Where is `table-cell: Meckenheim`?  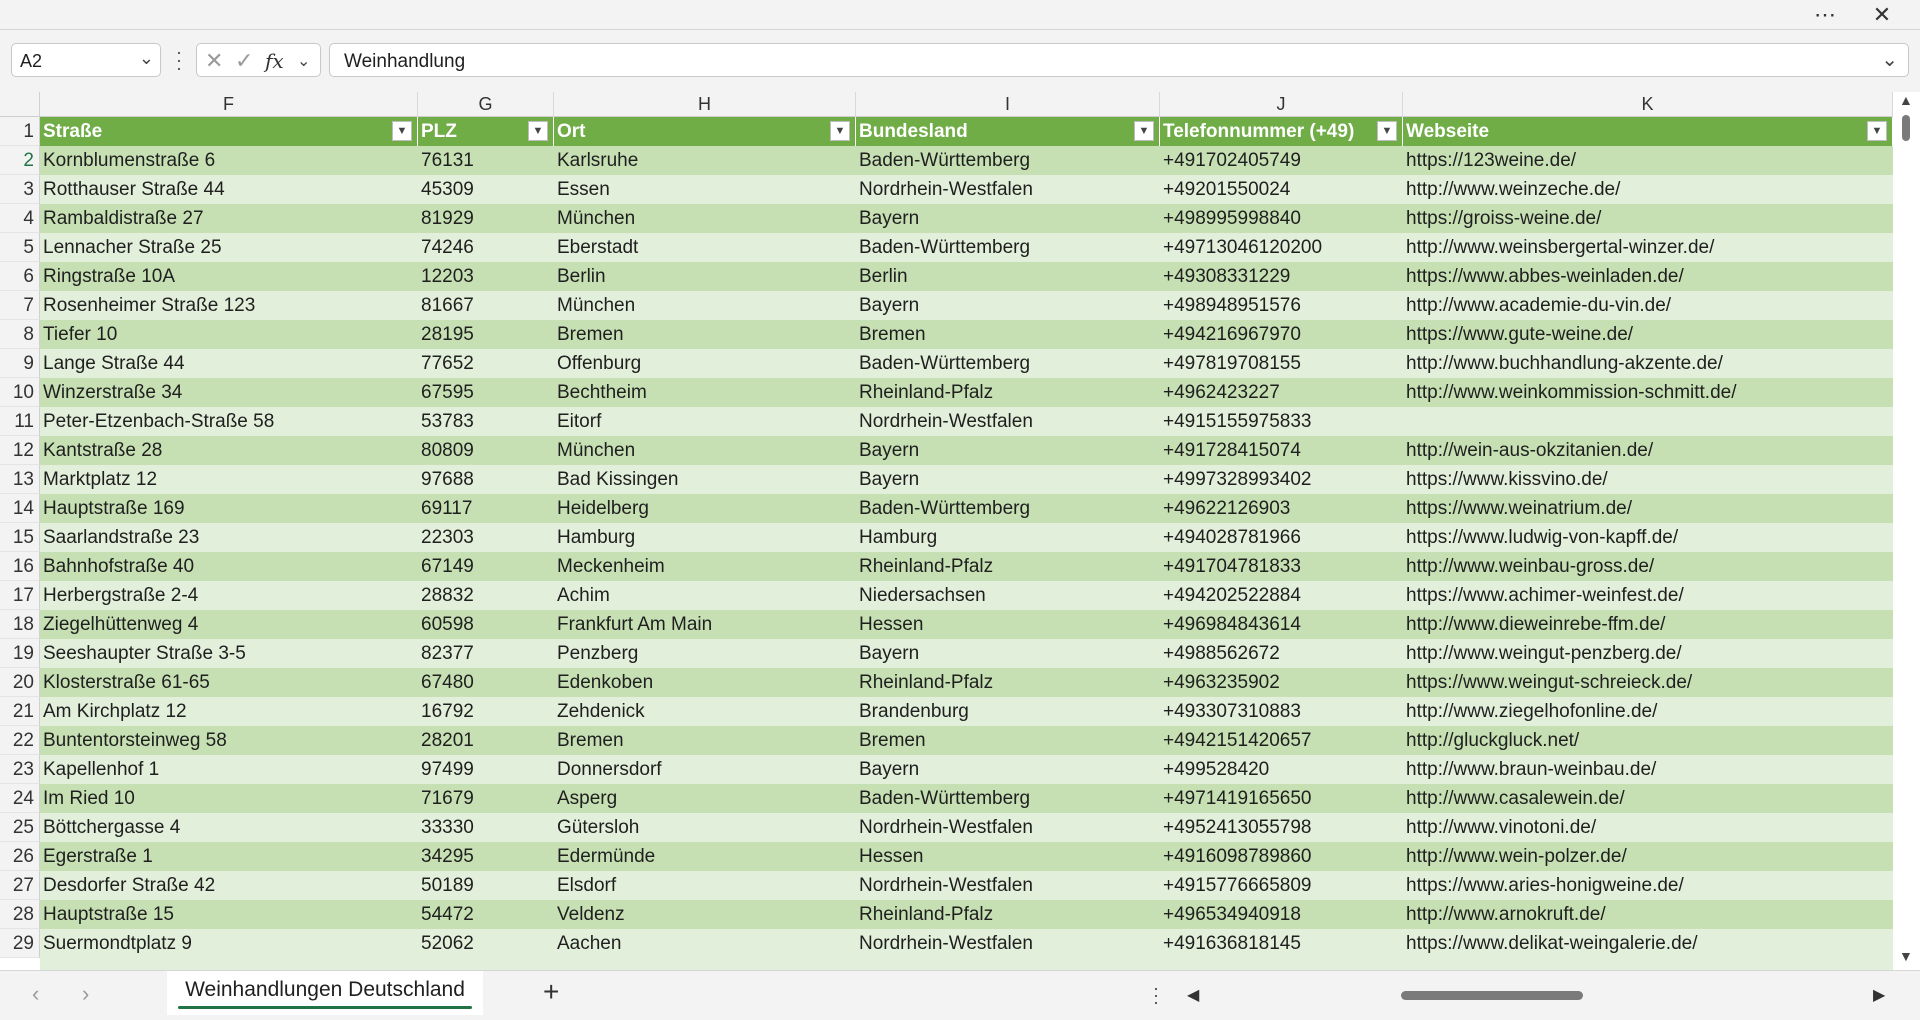 table-cell: Meckenheim is located at coordinates (705, 566).